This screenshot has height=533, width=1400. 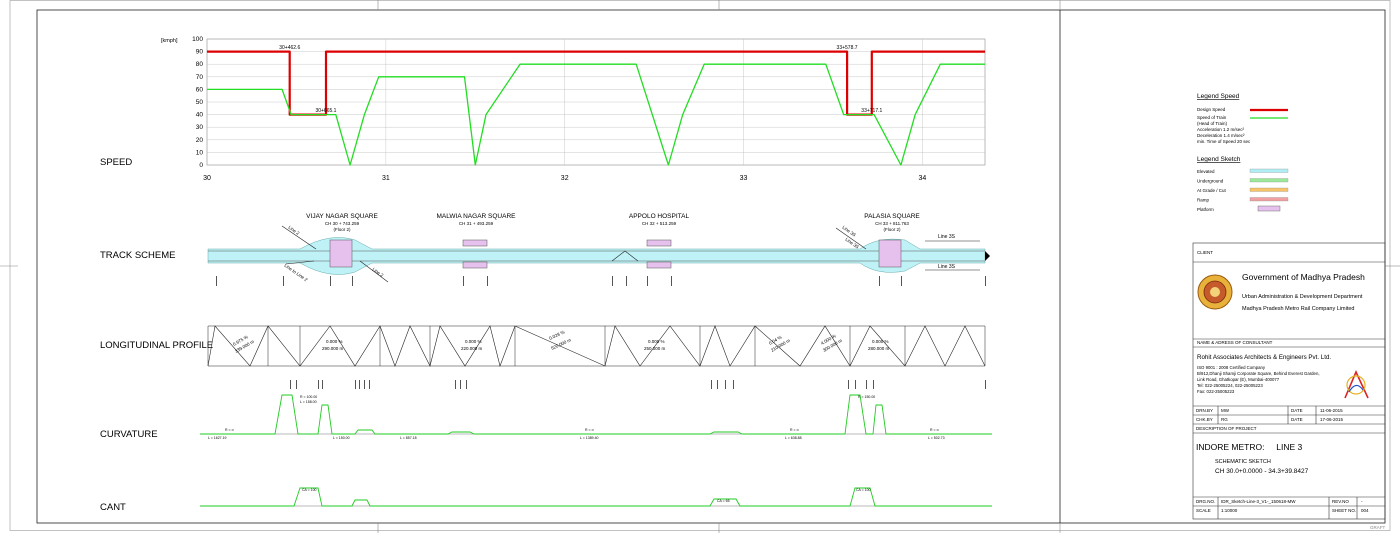 What do you see at coordinates (334, 341) in the screenshot?
I see `grade-2: 0.000 %` at bounding box center [334, 341].